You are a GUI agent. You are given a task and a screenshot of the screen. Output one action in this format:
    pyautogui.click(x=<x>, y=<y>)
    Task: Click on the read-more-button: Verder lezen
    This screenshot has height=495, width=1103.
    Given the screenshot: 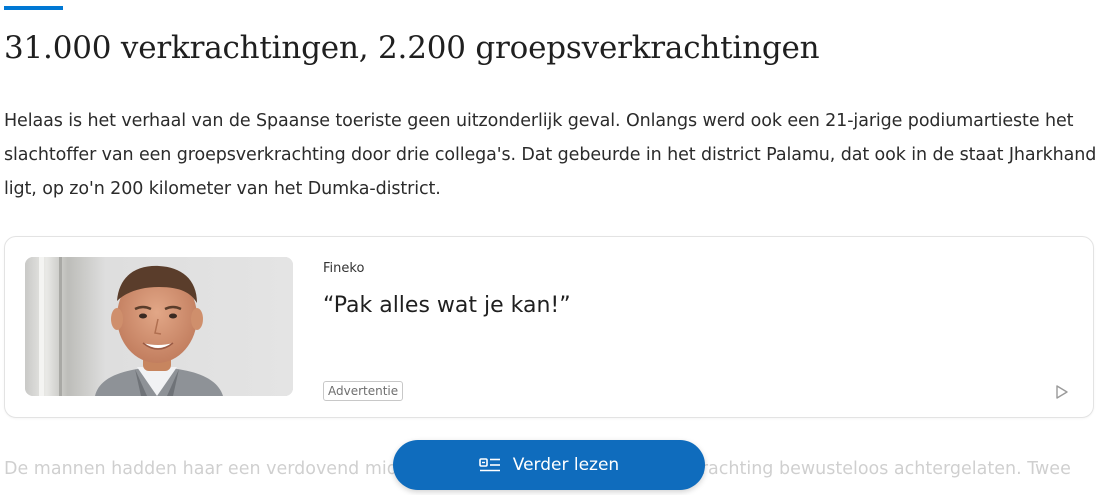 What is the action you would take?
    pyautogui.click(x=549, y=465)
    